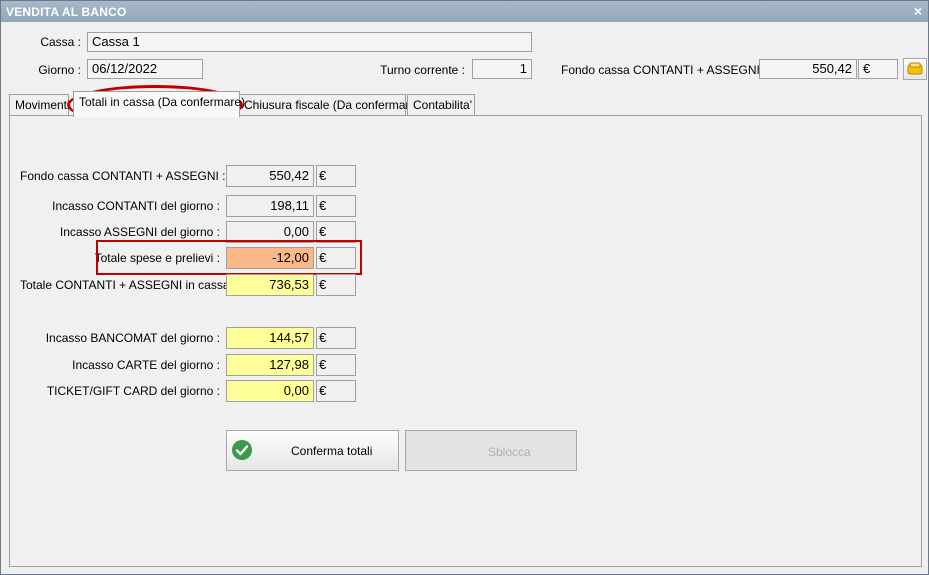  I want to click on sblocca-label: Sblocca, so click(509, 452).